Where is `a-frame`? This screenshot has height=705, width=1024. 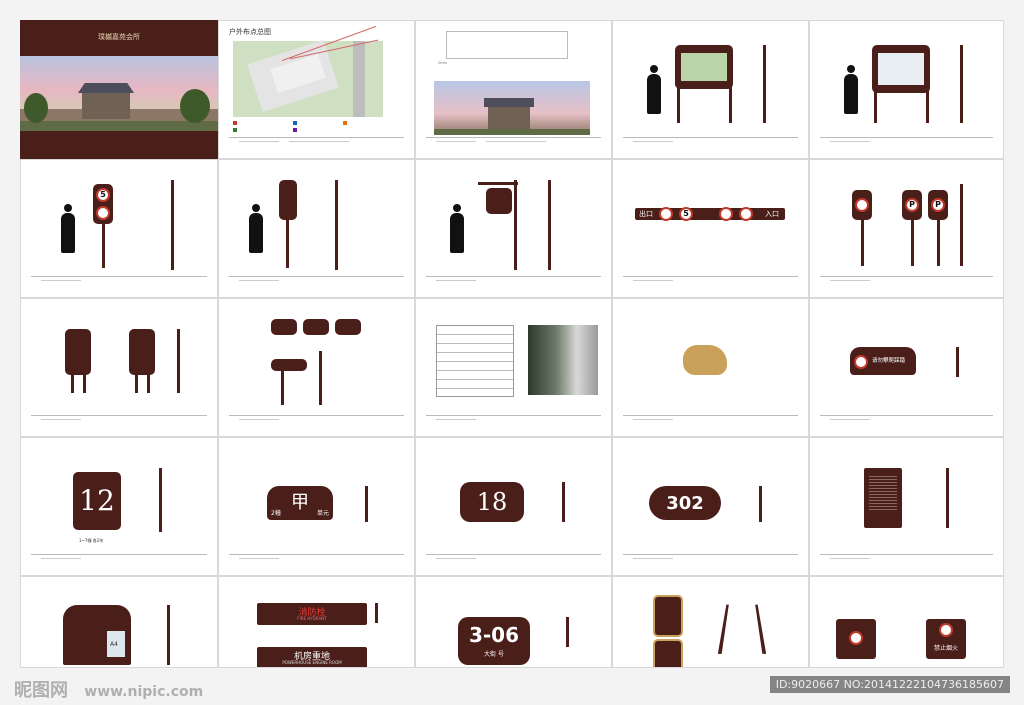 a-frame is located at coordinates (742, 629).